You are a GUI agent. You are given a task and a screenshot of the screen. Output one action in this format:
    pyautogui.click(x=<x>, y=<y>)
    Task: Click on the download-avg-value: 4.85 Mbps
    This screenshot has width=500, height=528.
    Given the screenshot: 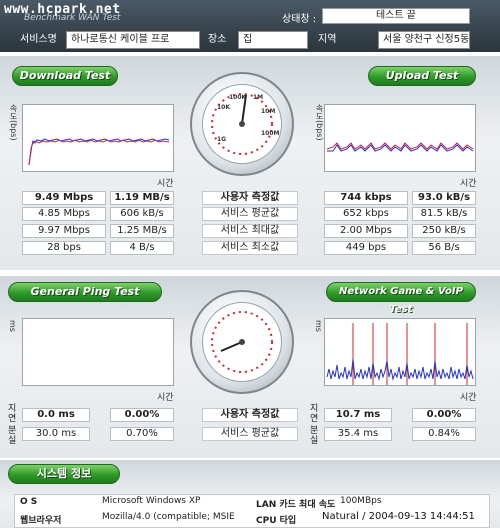 What is the action you would take?
    pyautogui.click(x=64, y=214)
    